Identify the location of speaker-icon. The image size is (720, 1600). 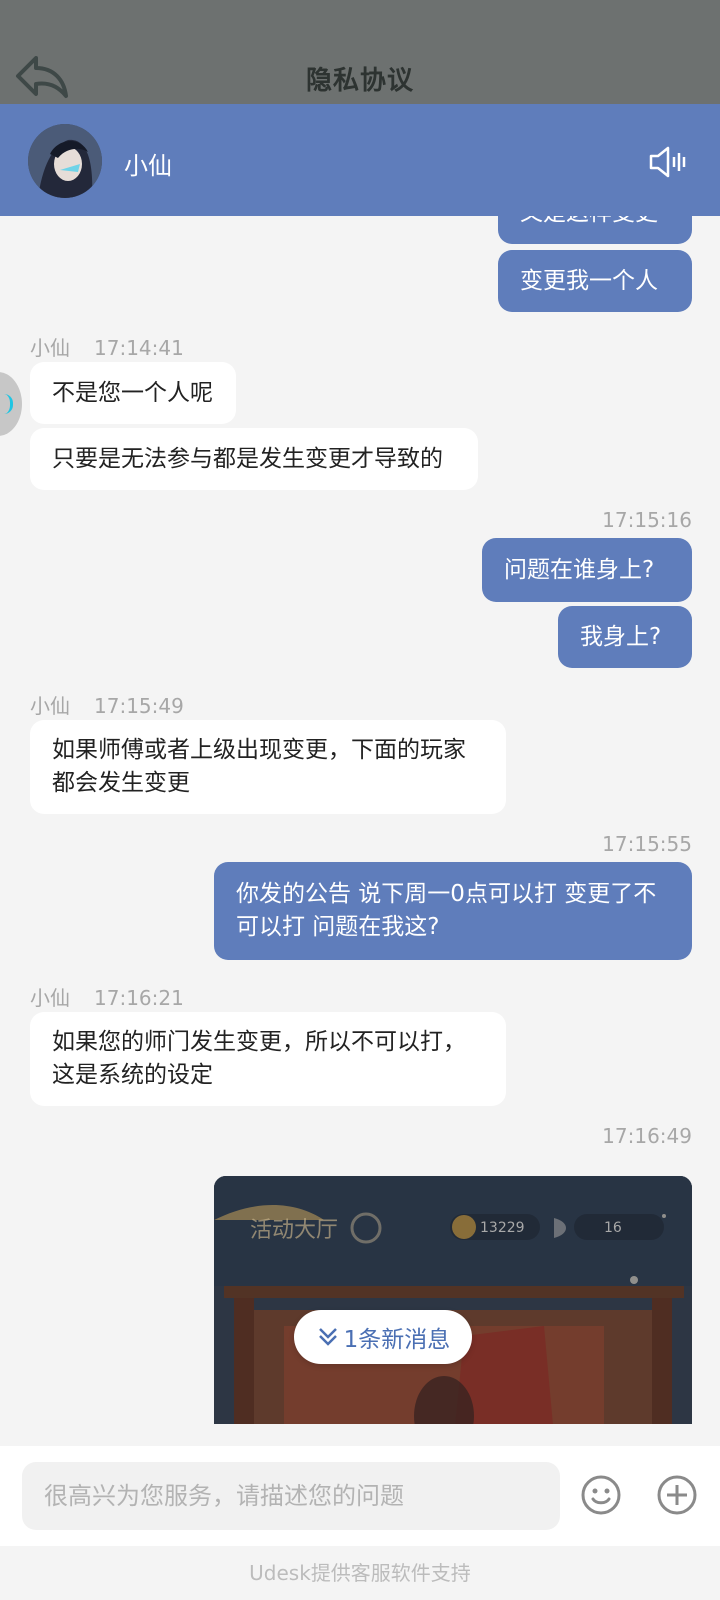
(668, 162).